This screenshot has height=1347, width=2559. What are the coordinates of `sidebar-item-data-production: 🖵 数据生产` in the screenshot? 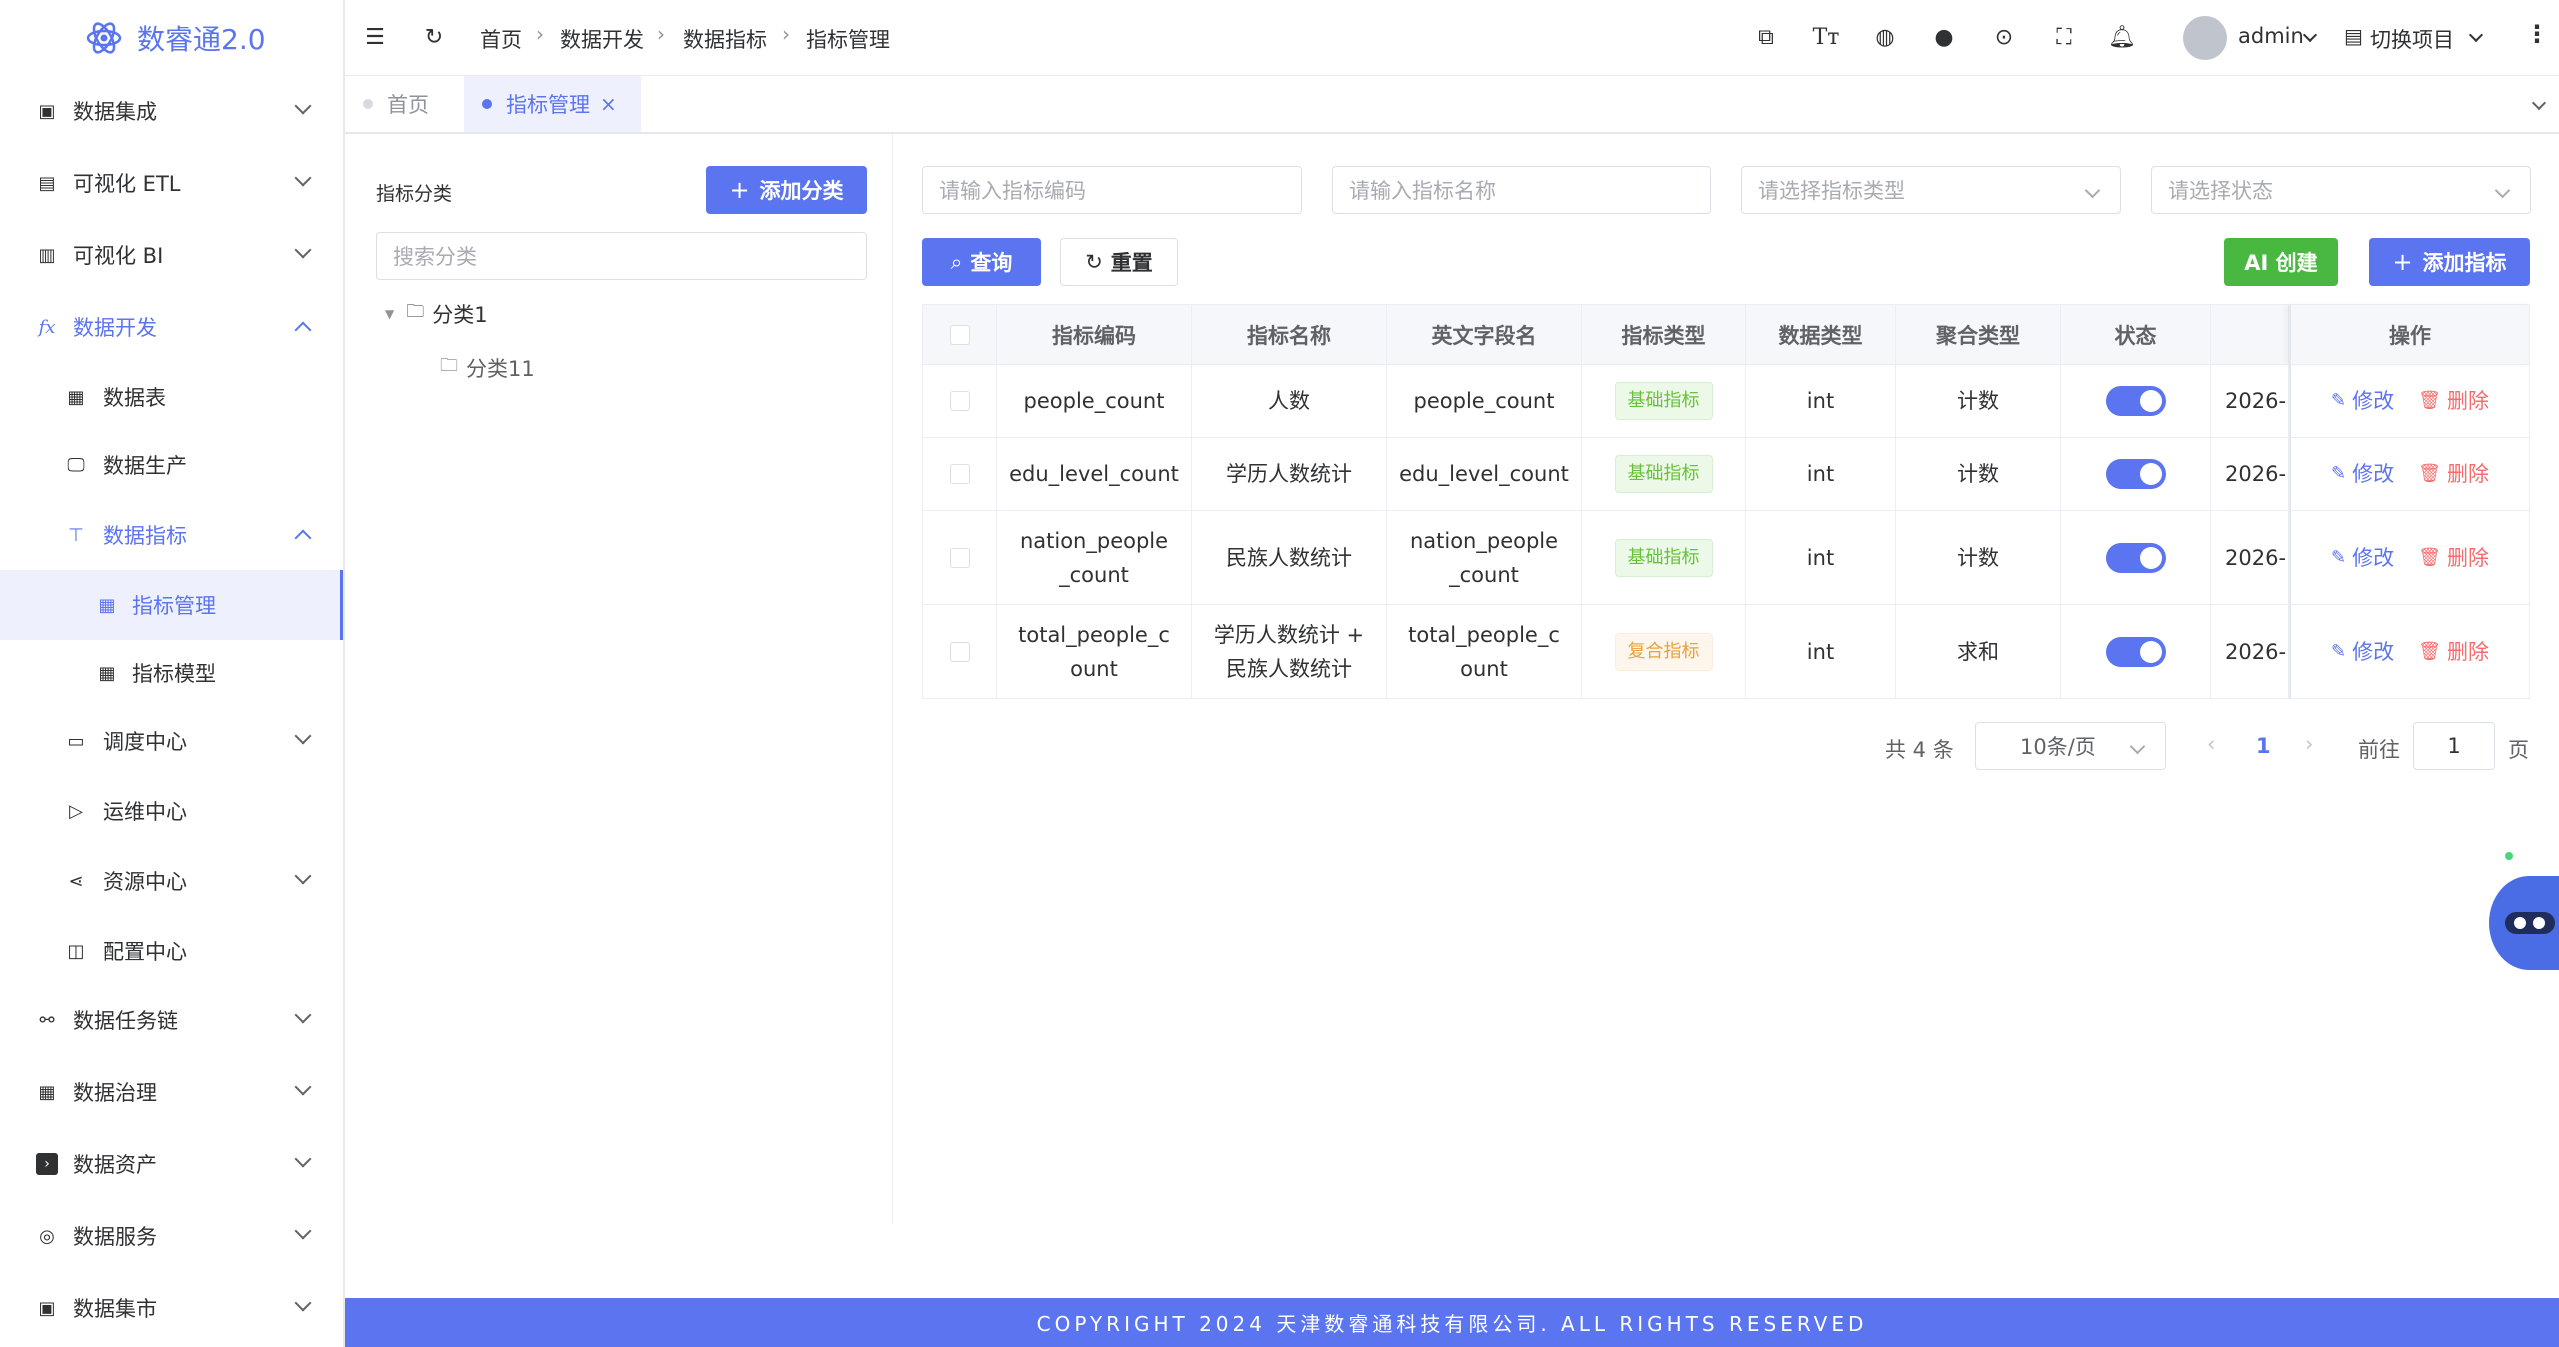 It's located at (171, 465).